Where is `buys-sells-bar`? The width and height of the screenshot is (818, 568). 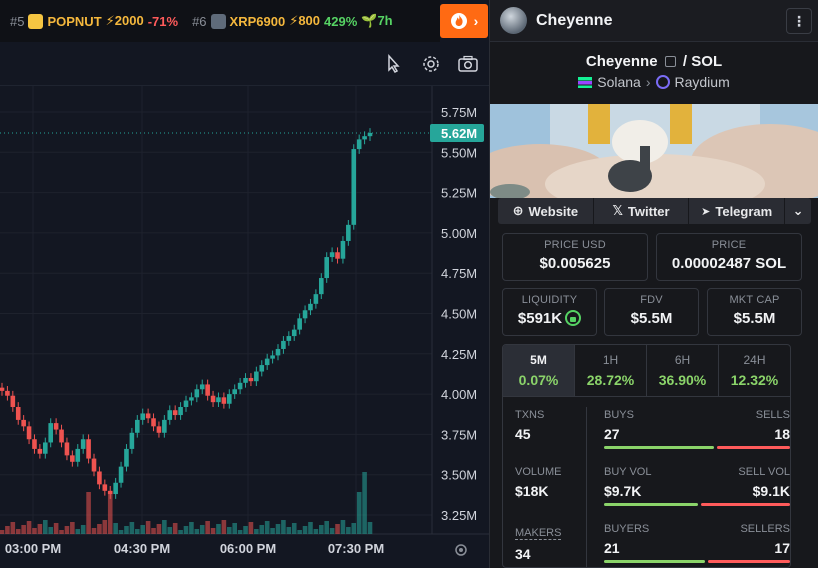 buys-sells-bar is located at coordinates (697, 447).